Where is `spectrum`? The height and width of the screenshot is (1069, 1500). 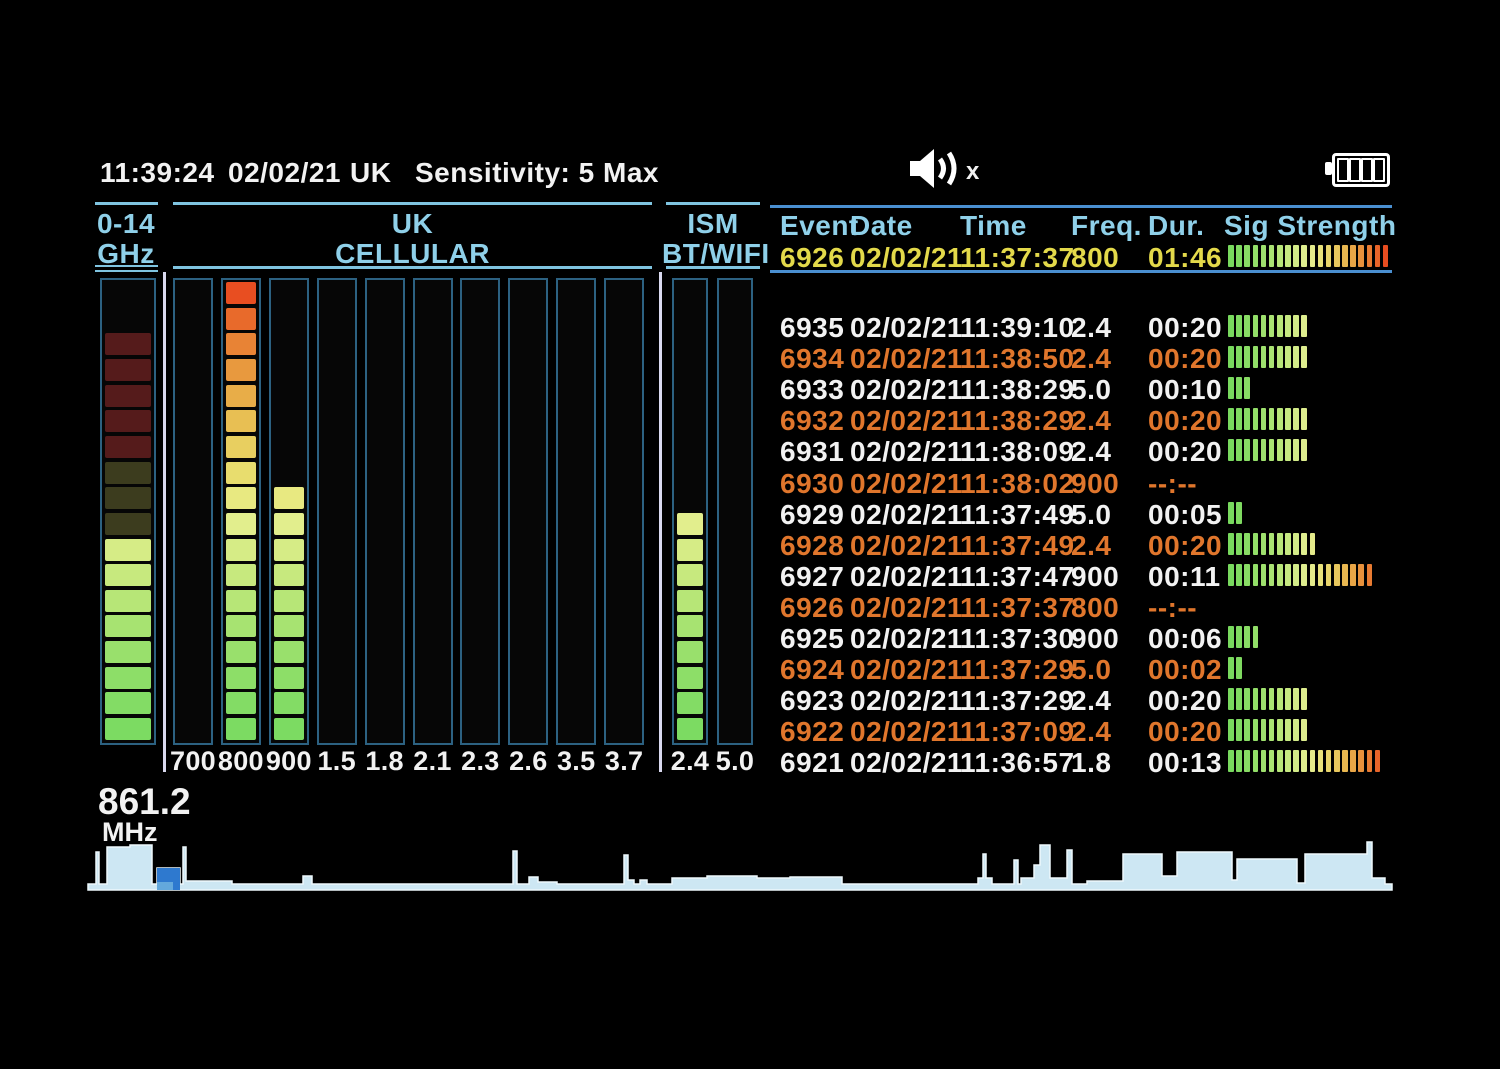
spectrum is located at coordinates (740, 866).